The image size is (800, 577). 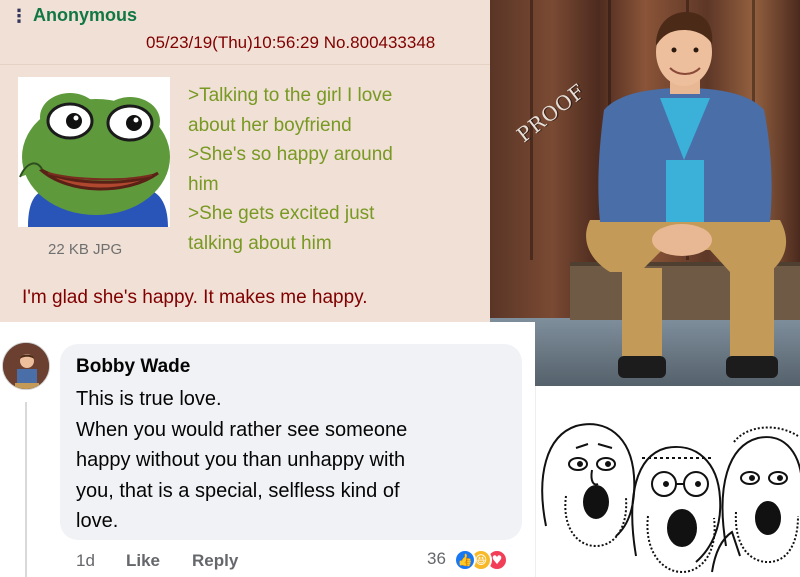 I want to click on reply-button: Reply, so click(x=215, y=561).